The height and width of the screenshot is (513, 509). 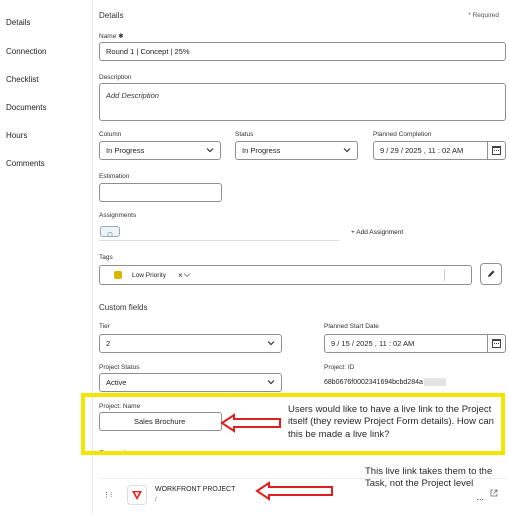 What do you see at coordinates (195, 489) in the screenshot?
I see `connection-item-title: WORKFRONT PROJECT` at bounding box center [195, 489].